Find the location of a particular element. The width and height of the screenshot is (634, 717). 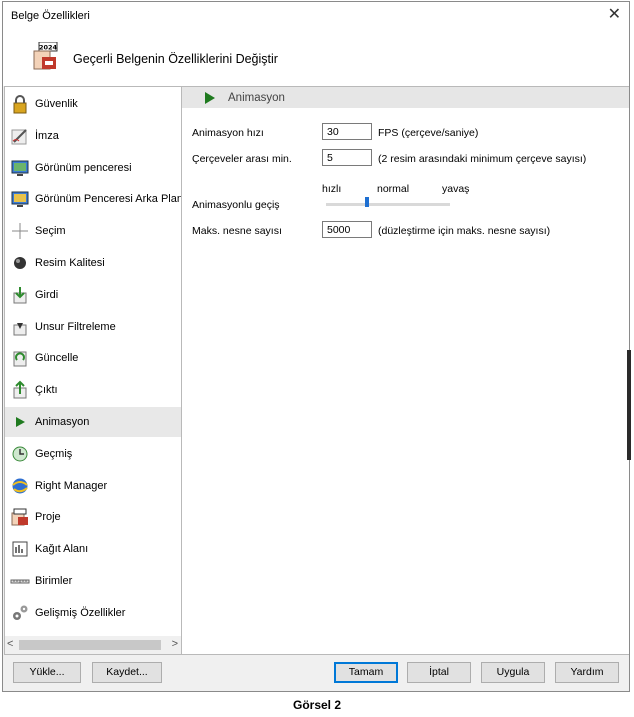

view-background-icon is located at coordinates (20, 199).